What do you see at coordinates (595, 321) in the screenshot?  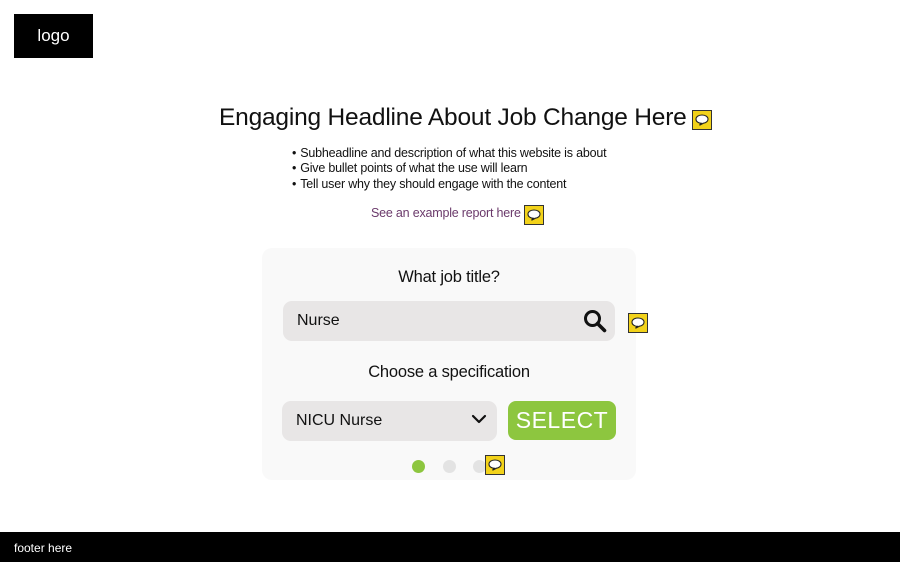 I see `search-icon` at bounding box center [595, 321].